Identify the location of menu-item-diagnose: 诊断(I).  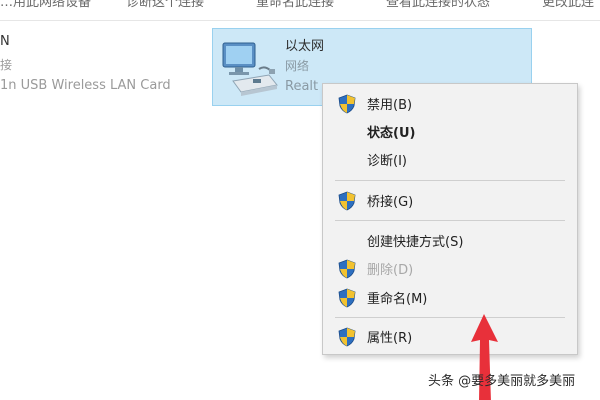
(450, 159).